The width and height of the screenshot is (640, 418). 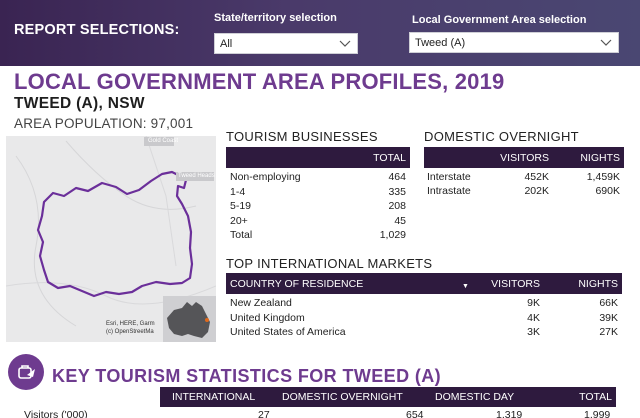 I want to click on table-row: United Kingdom 4K 39K, so click(x=424, y=318).